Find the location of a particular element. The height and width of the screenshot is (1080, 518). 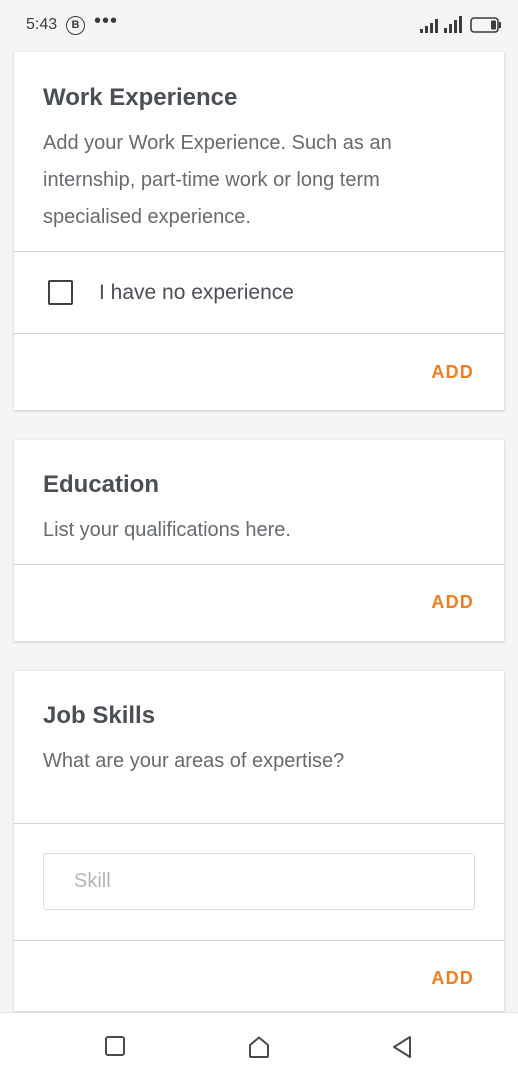

no-experience-row: I have no experience is located at coordinates (259, 292).